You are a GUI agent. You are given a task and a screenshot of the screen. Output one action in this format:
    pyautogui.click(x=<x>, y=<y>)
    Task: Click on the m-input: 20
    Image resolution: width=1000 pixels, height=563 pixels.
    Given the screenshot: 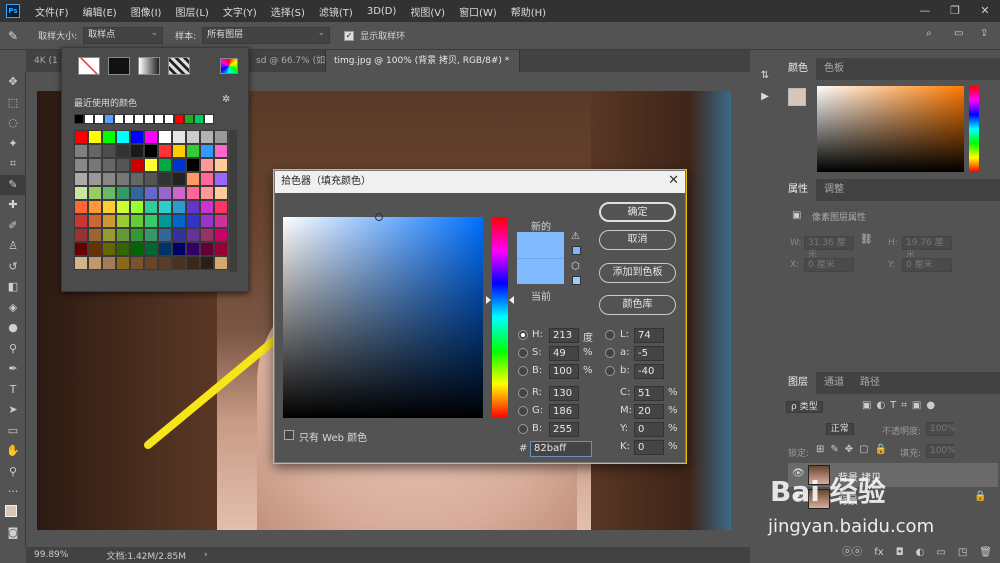 What is the action you would take?
    pyautogui.click(x=649, y=411)
    